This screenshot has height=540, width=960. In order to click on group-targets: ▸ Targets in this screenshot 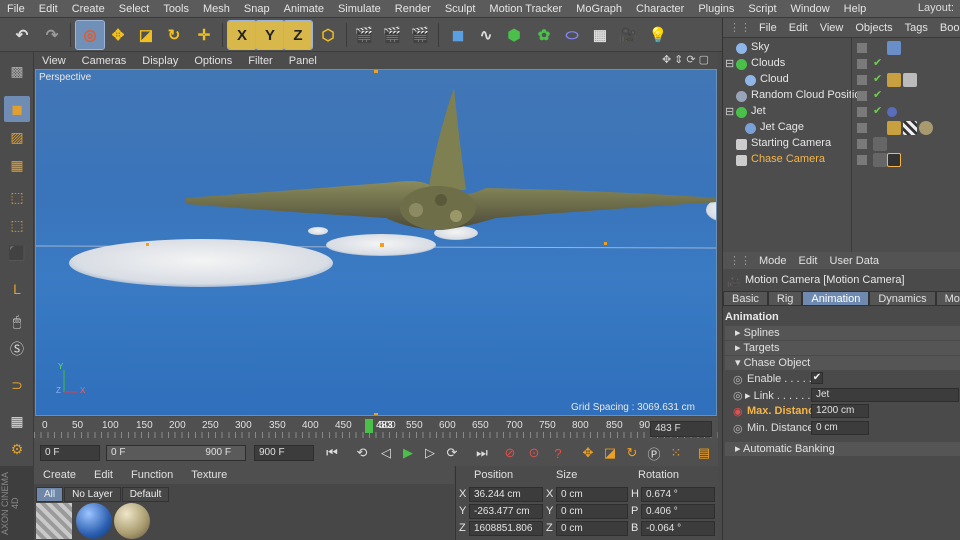, I will do `click(842, 348)`.